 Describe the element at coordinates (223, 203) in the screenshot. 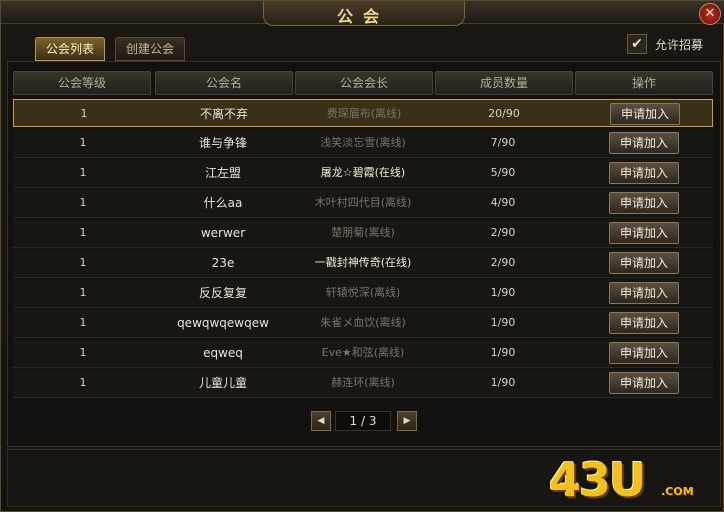

I see `guild-name: 什么aa` at that location.